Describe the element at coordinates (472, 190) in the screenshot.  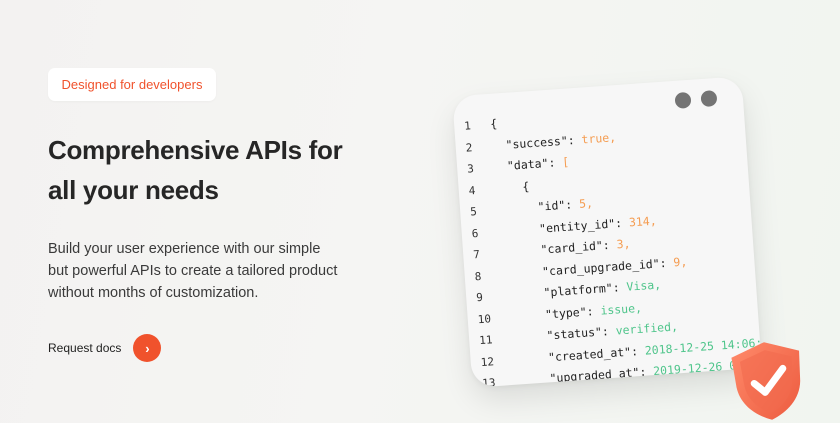
I see `line-number: 4` at that location.